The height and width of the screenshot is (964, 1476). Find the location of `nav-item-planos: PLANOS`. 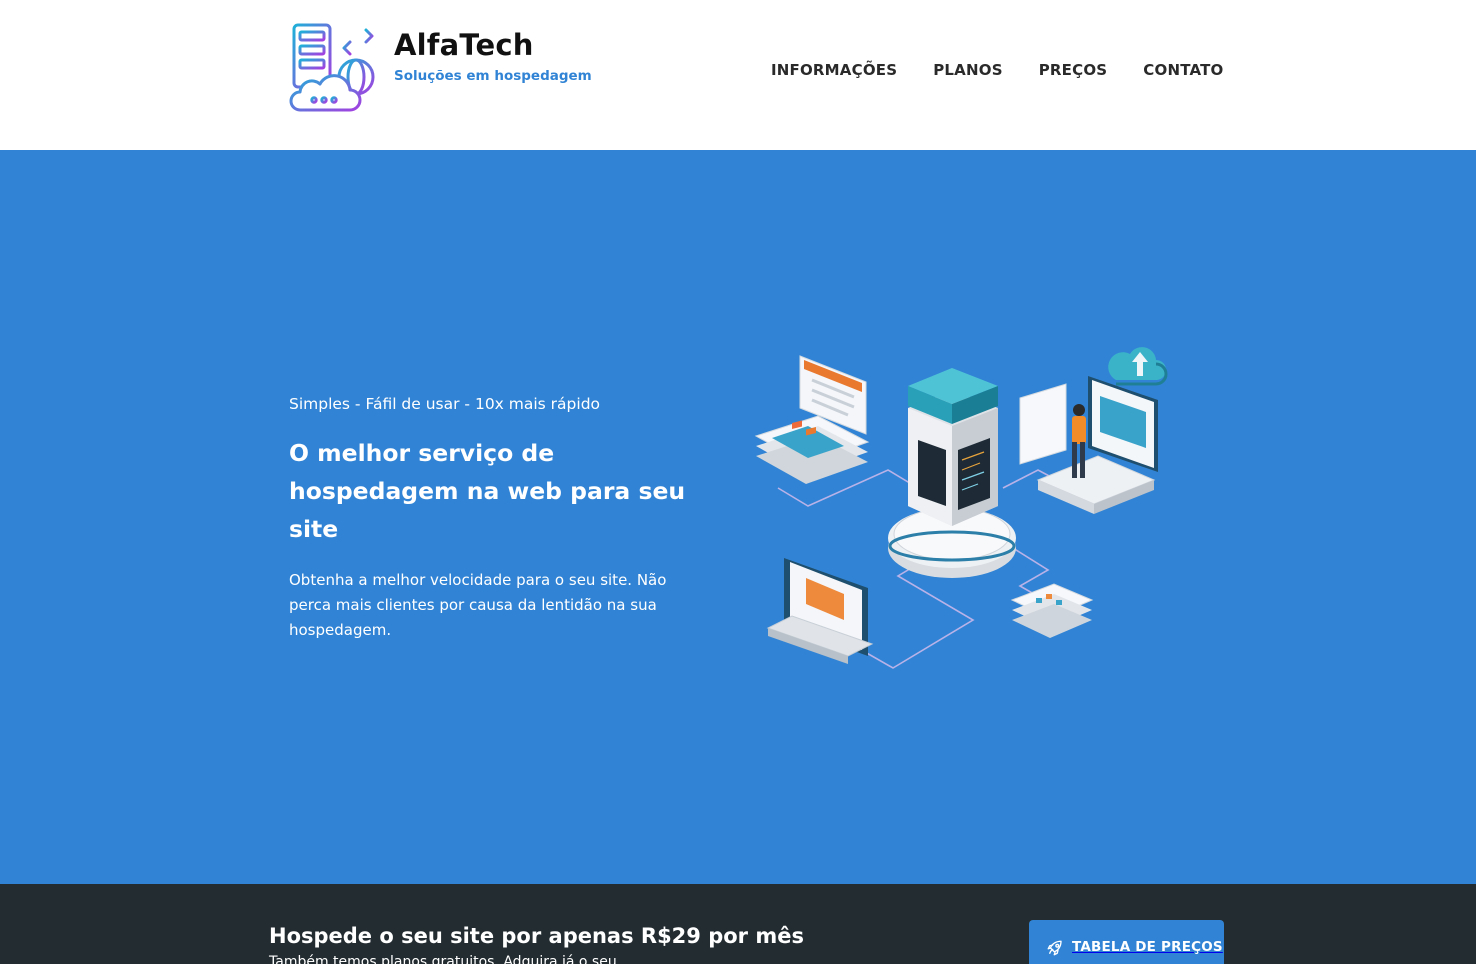

nav-item-planos: PLANOS is located at coordinates (967, 70).